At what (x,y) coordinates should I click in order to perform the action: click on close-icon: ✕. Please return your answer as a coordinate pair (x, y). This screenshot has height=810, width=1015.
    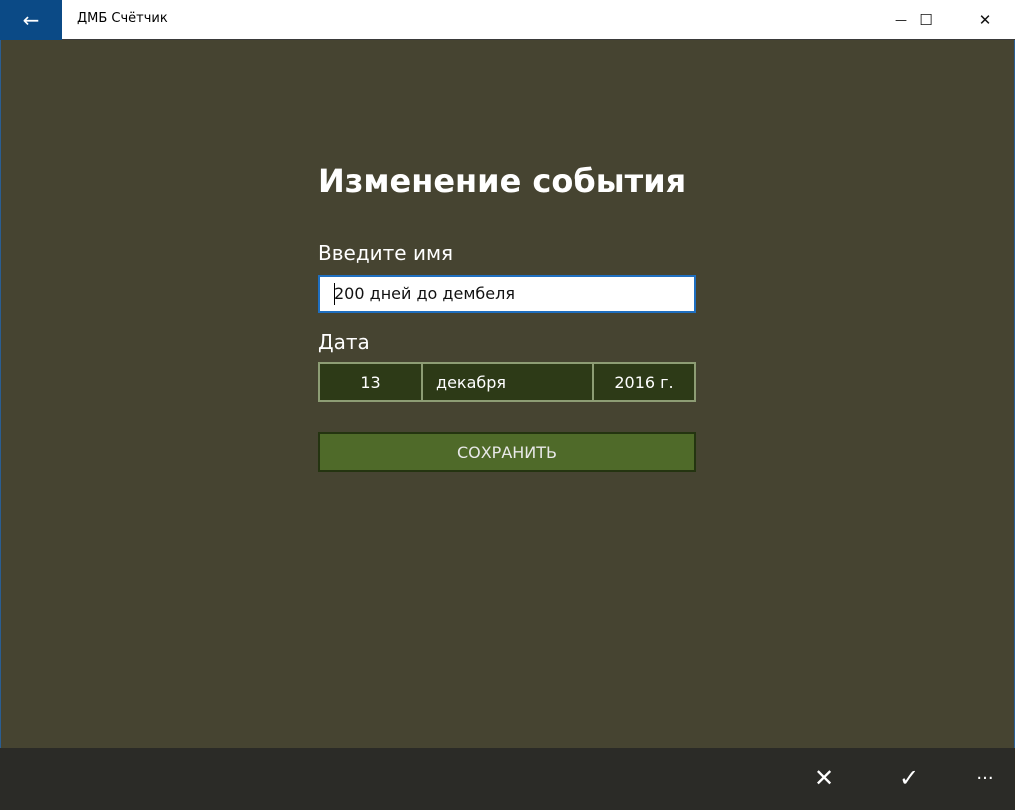
    Looking at the image, I should click on (985, 20).